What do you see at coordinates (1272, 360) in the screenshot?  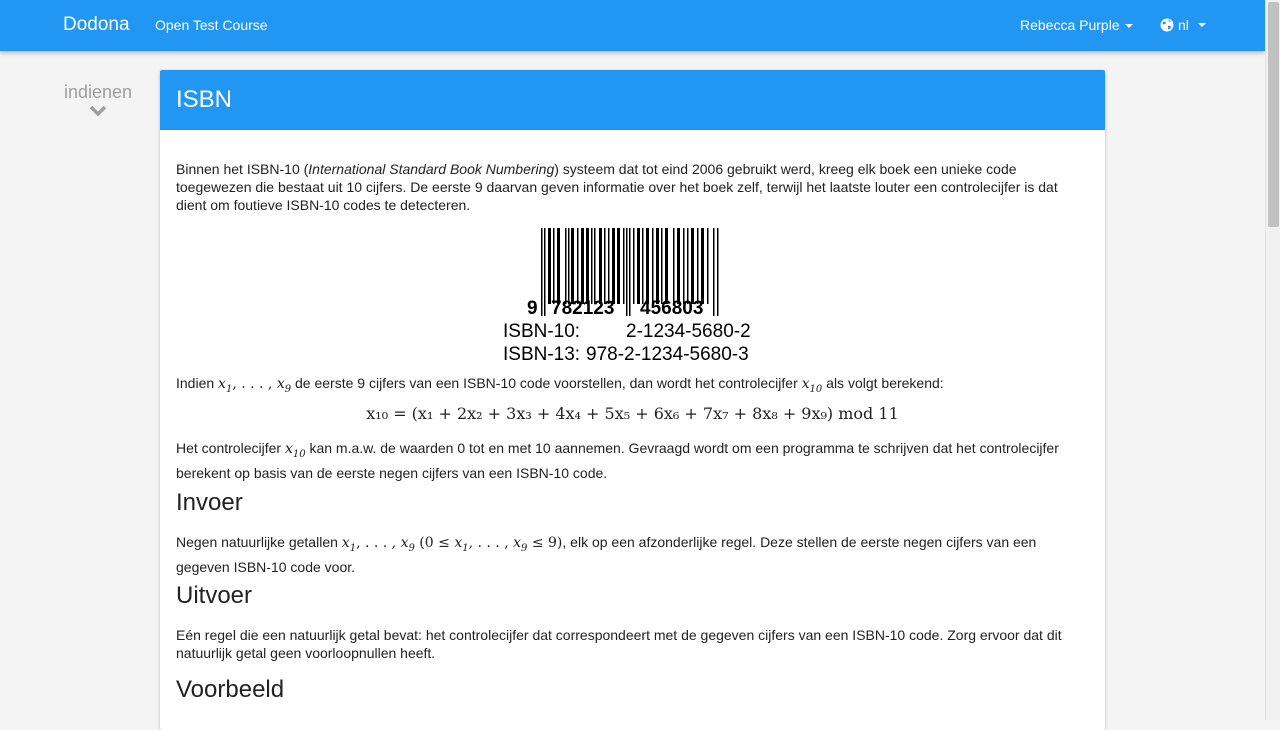 I see `page-scrollbar` at bounding box center [1272, 360].